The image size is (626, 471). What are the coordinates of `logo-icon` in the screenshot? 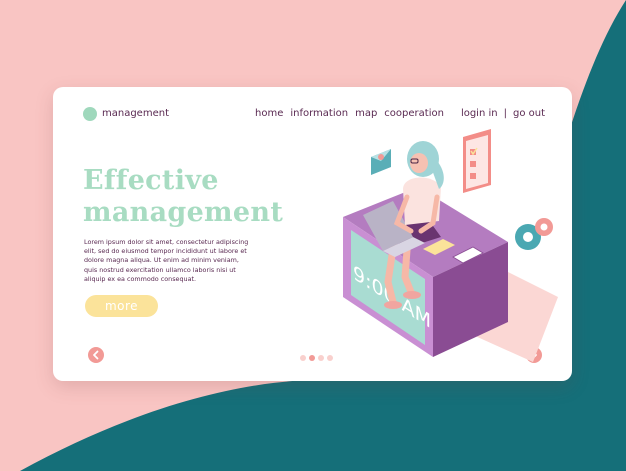 It's located at (90, 114).